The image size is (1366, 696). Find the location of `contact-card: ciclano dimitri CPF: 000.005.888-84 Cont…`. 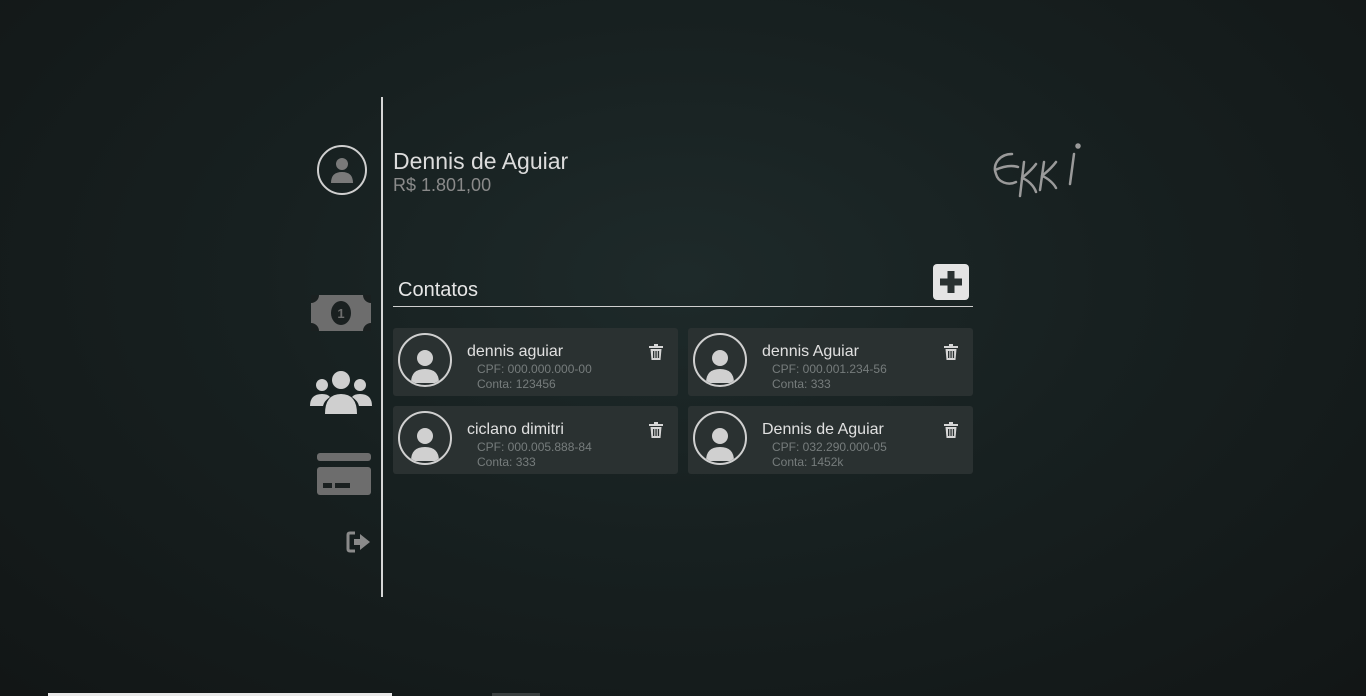

contact-card: ciclano dimitri CPF: 000.005.888-84 Cont… is located at coordinates (535, 440).